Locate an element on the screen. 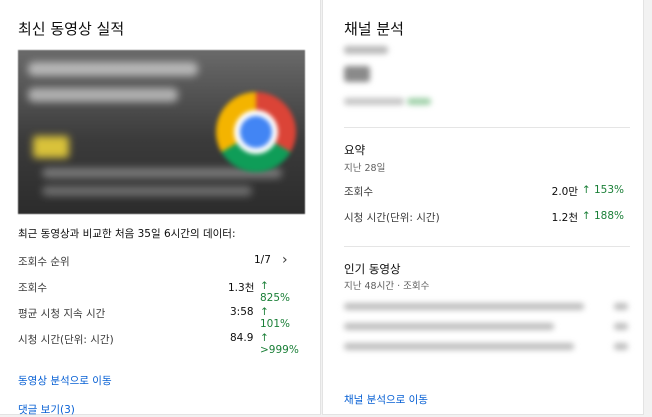 This screenshot has width=652, height=417. metric-row-views: 조회수 1.3천 ↑ 825% is located at coordinates (160, 291).